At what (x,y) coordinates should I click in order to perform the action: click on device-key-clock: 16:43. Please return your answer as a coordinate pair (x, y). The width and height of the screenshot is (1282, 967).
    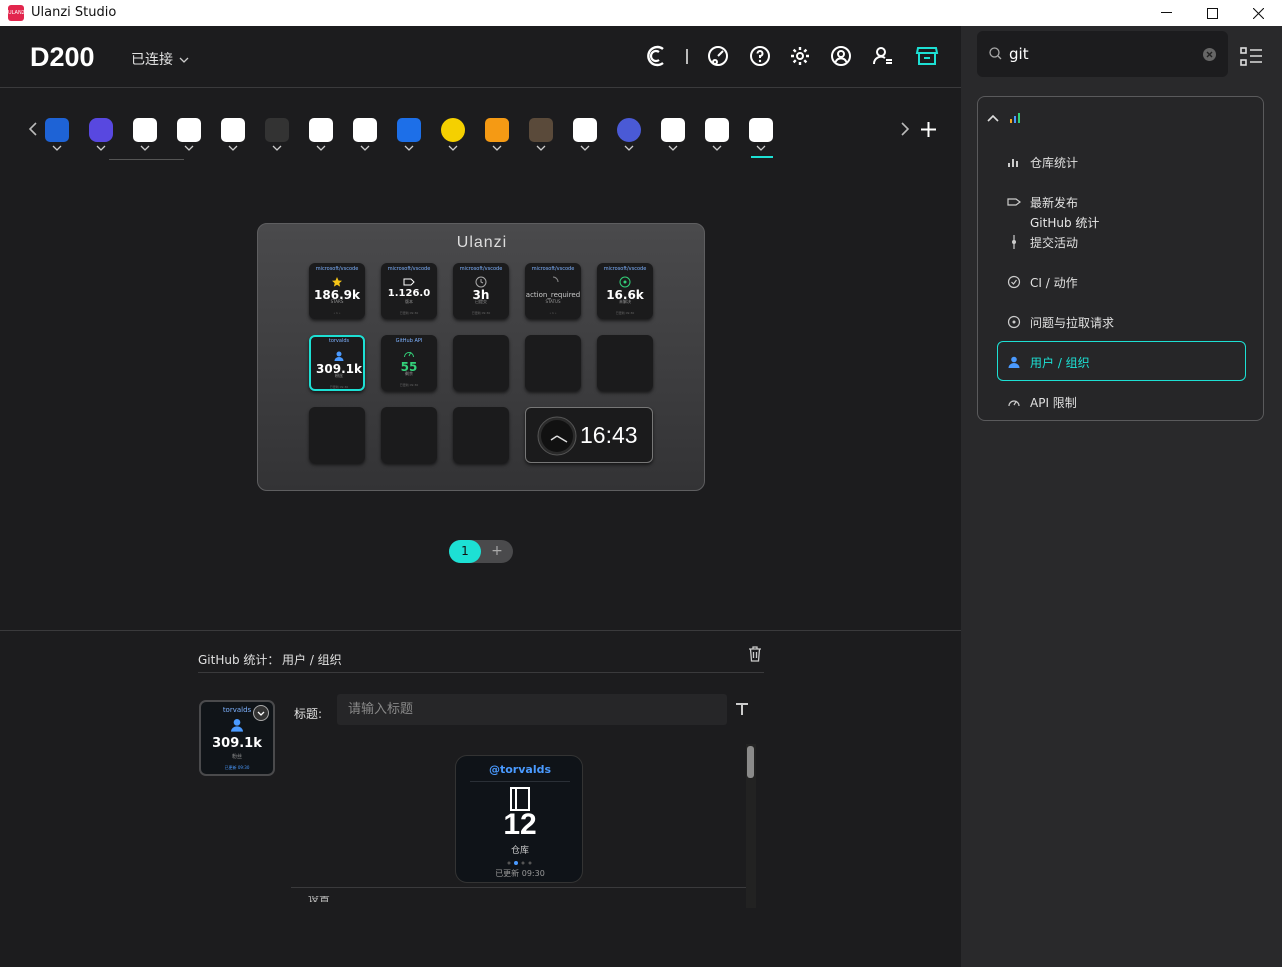
    Looking at the image, I should click on (589, 435).